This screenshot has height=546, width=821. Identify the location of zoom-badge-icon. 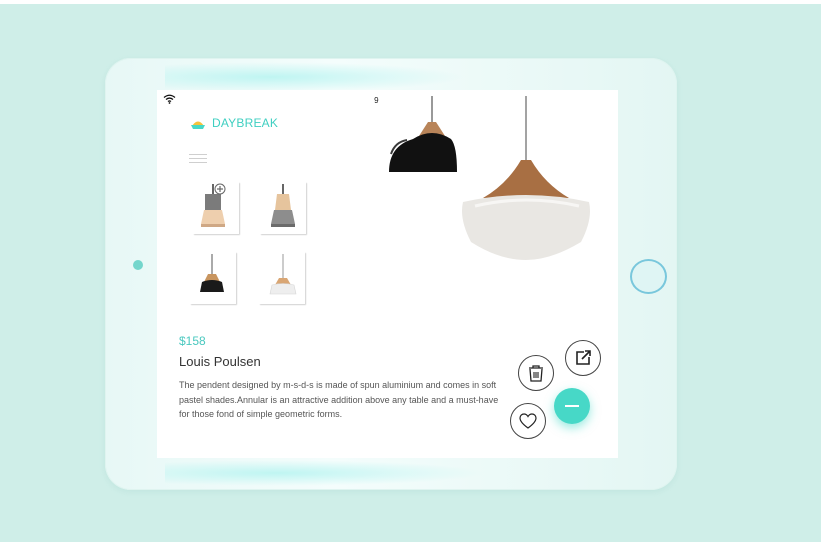
(220, 189).